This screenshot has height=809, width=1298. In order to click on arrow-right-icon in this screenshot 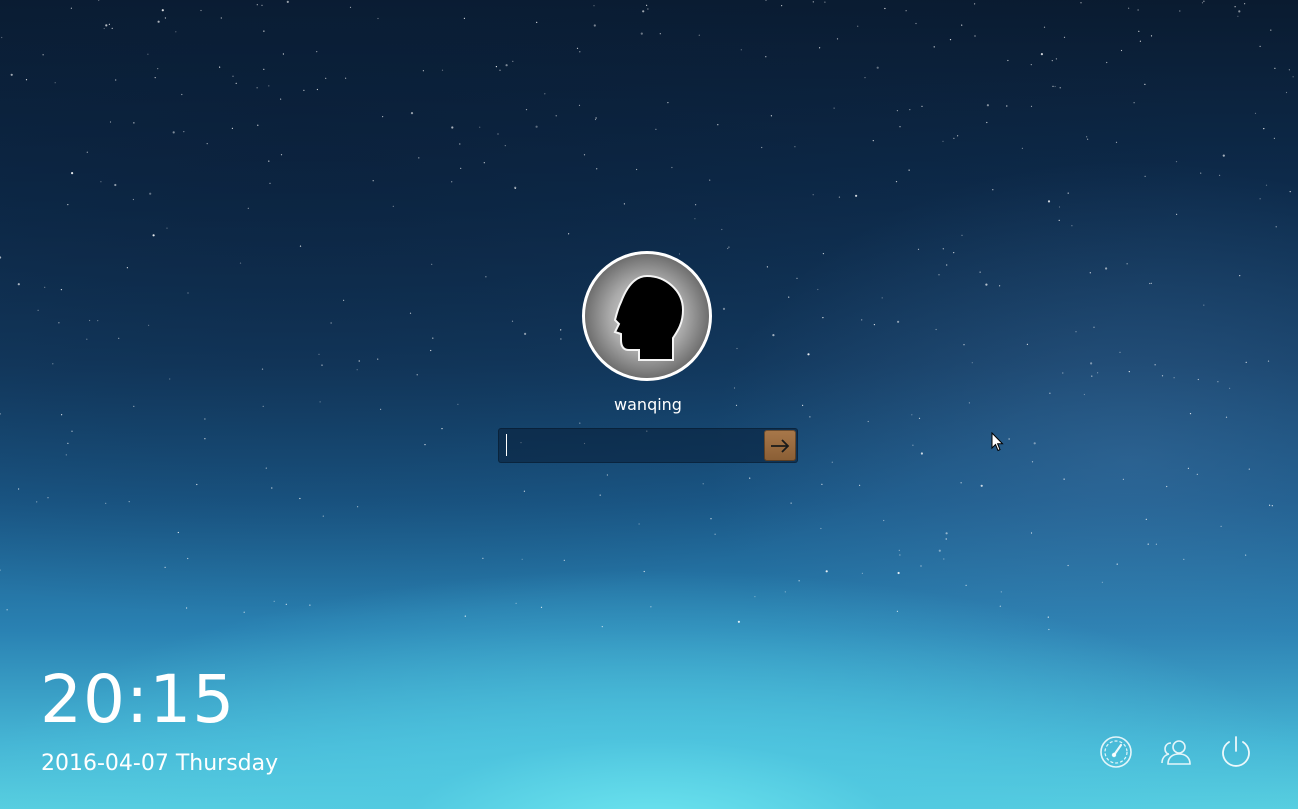, I will do `click(780, 445)`.